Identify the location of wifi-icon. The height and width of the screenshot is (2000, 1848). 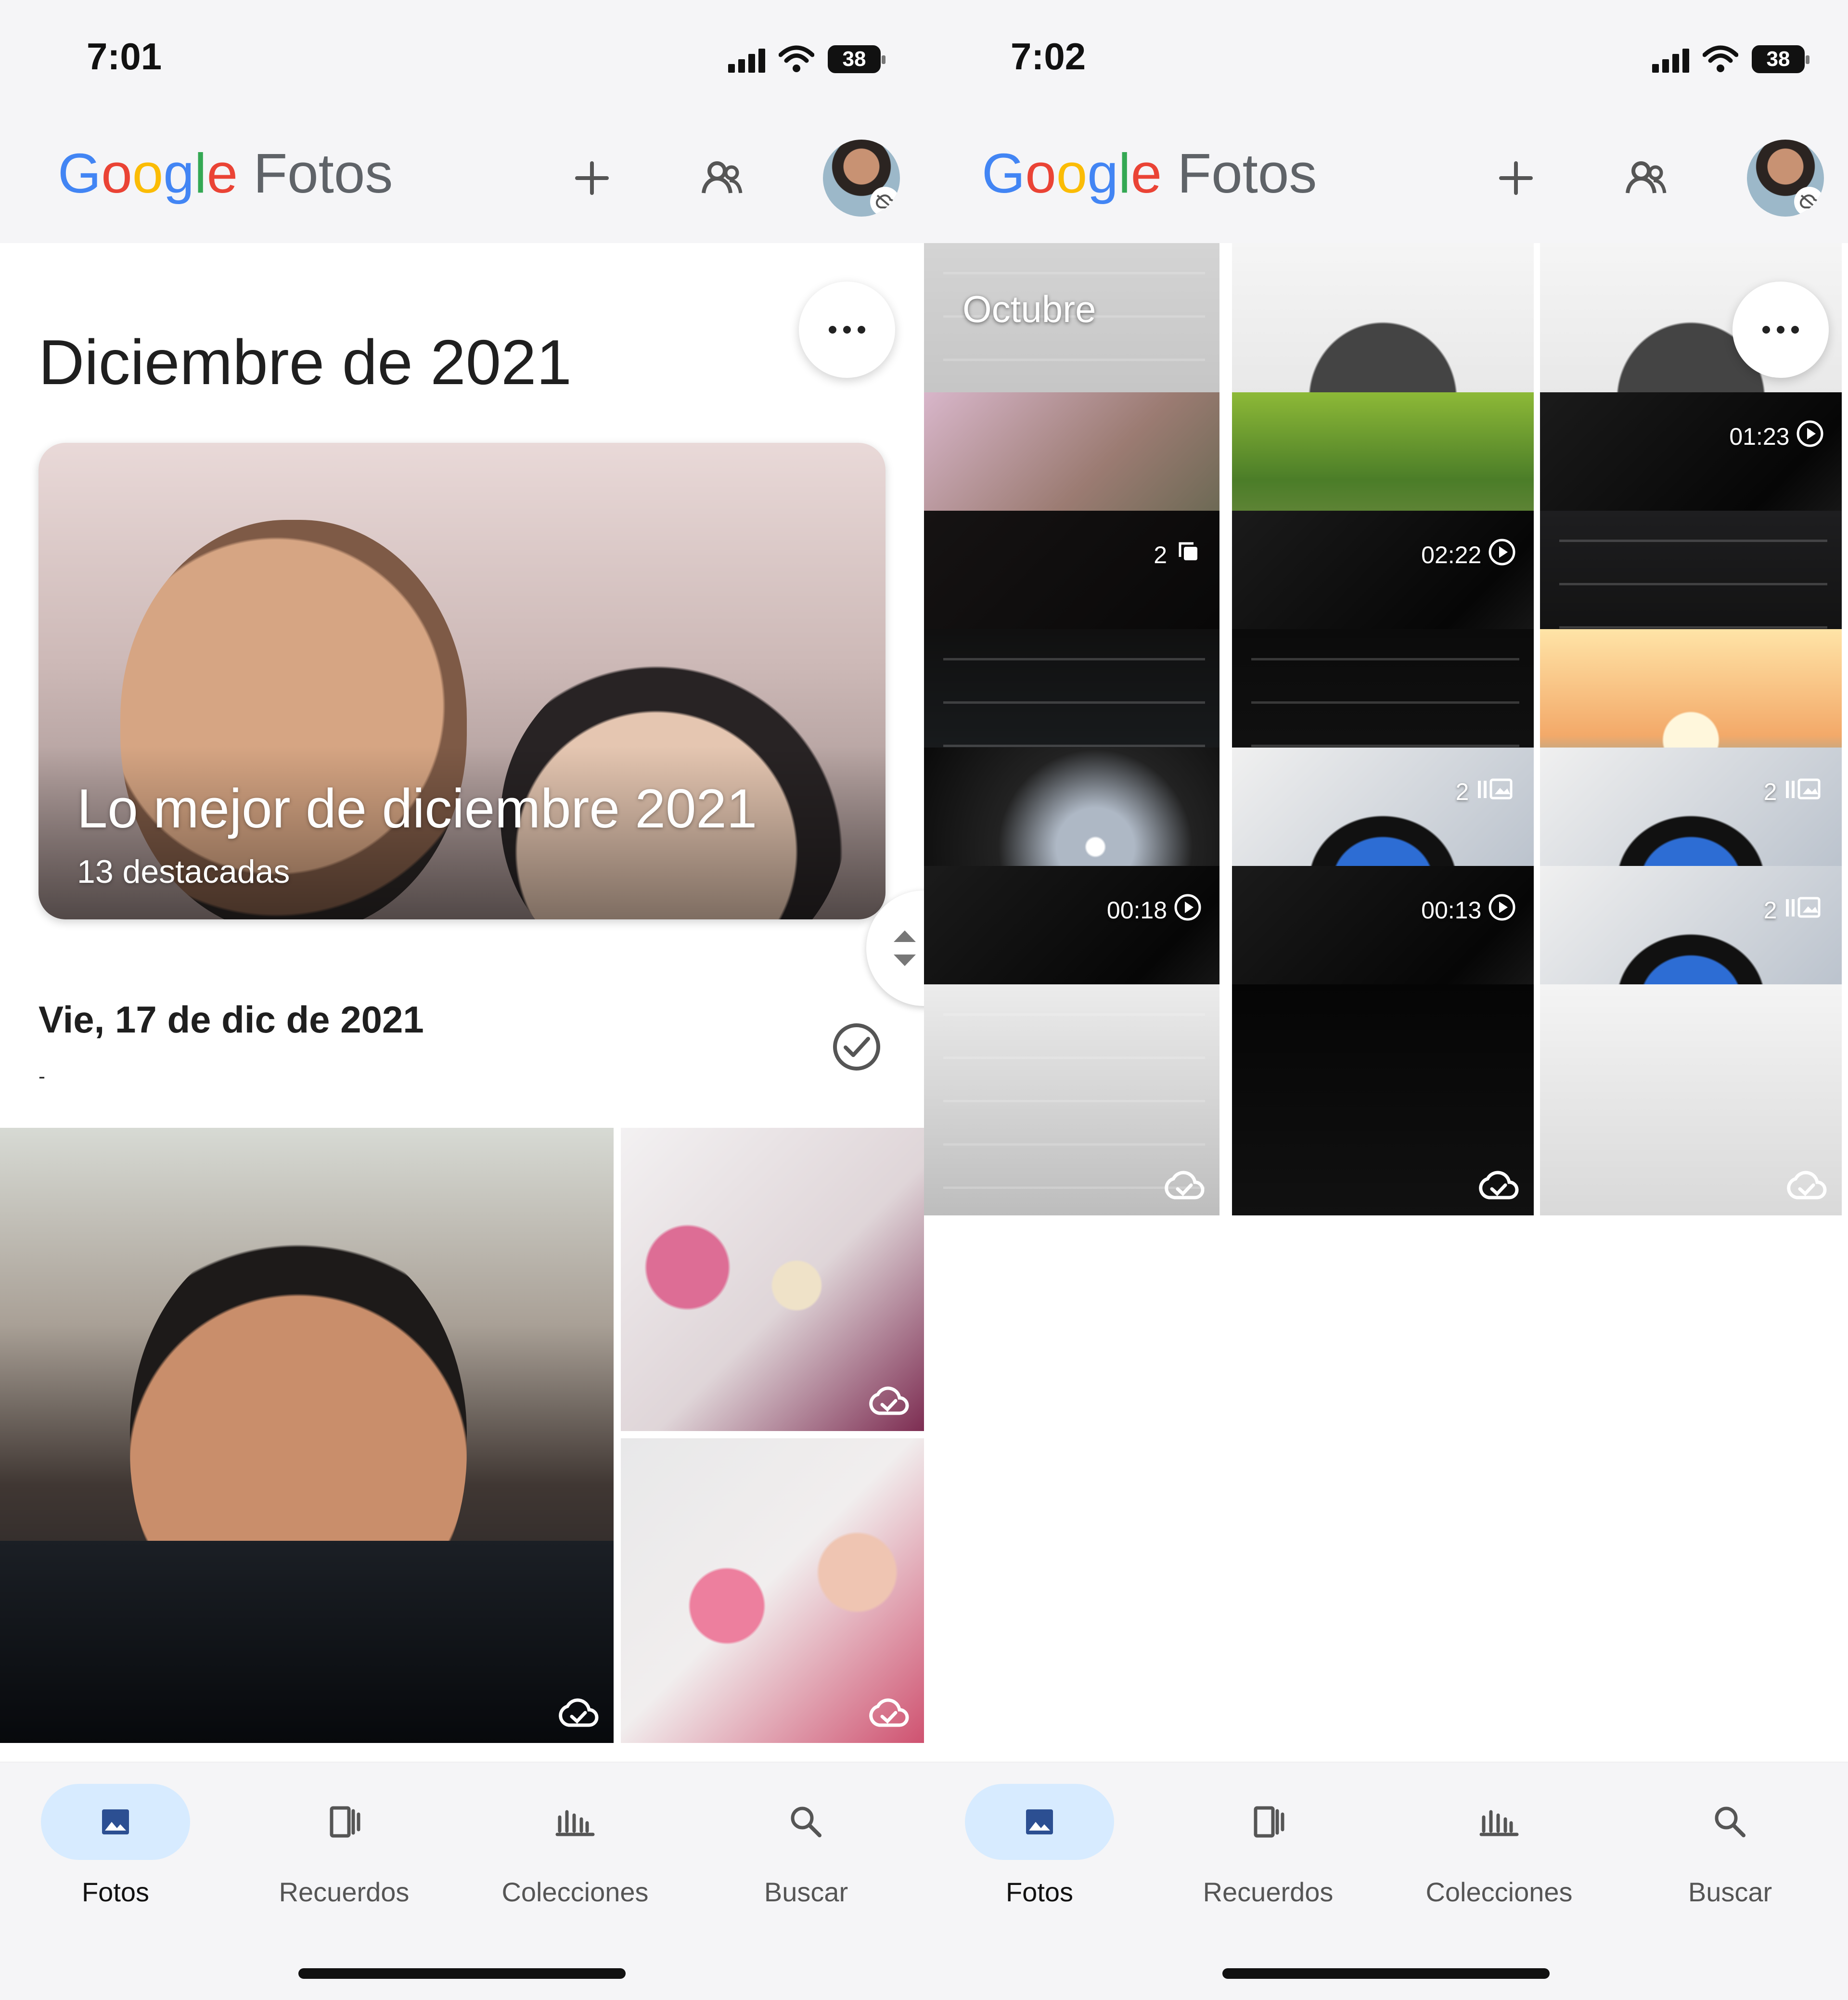
(796, 58).